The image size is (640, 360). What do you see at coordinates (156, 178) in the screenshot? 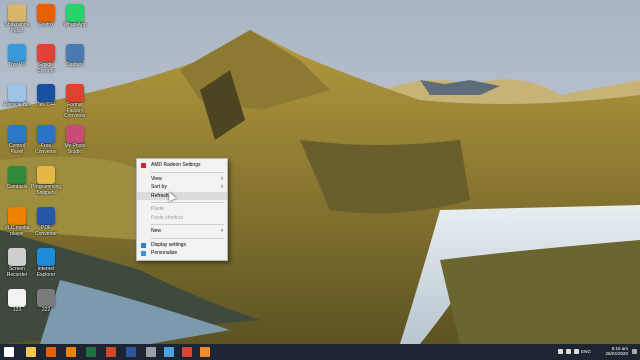
I see `menu-label: View` at bounding box center [156, 178].